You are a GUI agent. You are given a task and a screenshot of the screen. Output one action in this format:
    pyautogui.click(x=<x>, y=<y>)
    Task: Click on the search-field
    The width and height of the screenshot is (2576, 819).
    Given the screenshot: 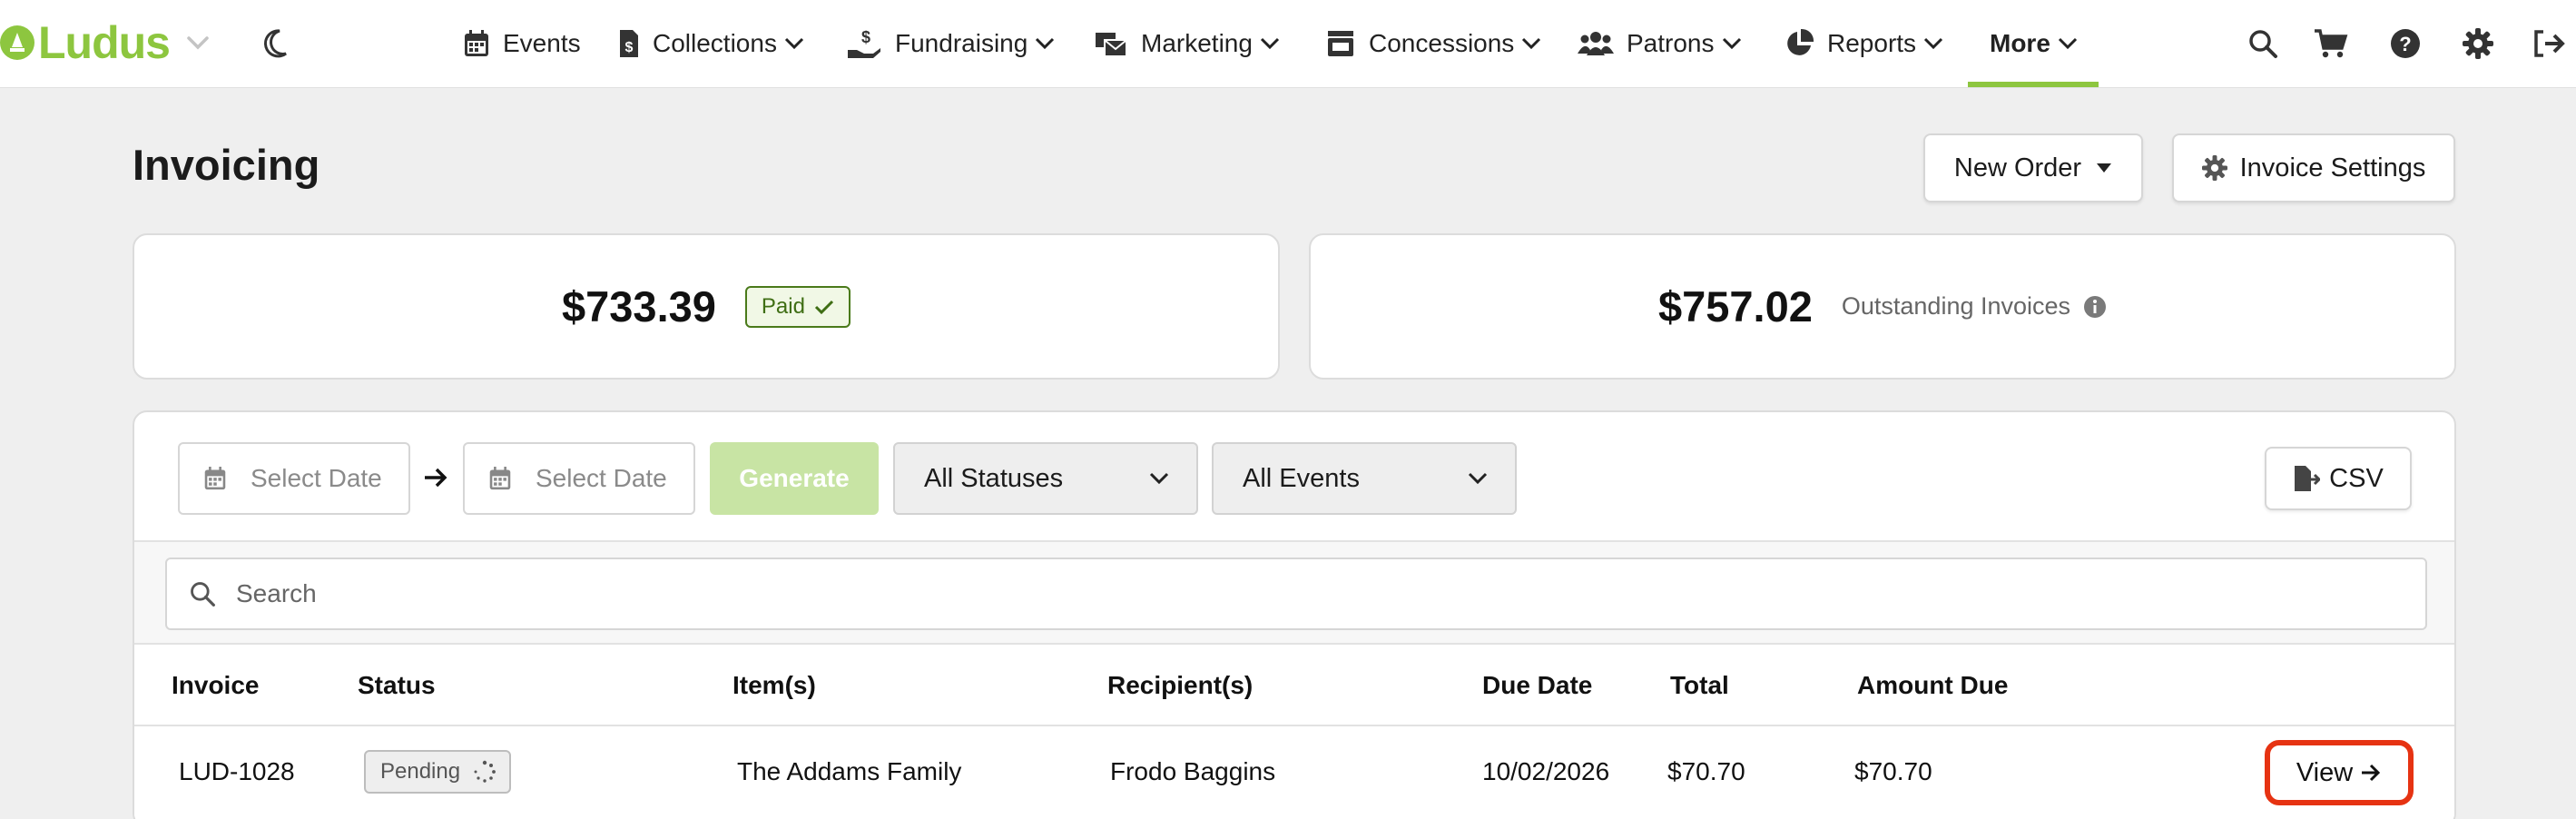 What is the action you would take?
    pyautogui.click(x=1296, y=594)
    